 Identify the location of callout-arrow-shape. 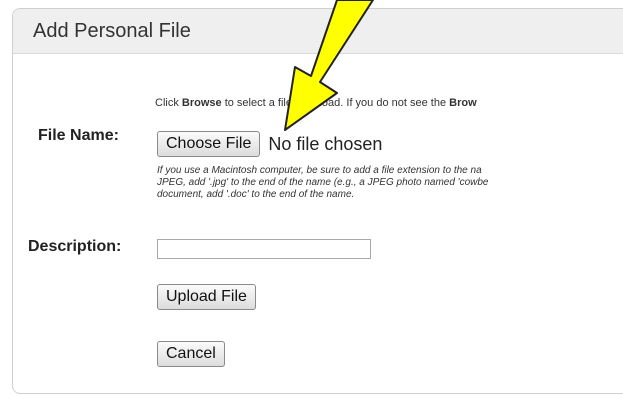
(329, 65).